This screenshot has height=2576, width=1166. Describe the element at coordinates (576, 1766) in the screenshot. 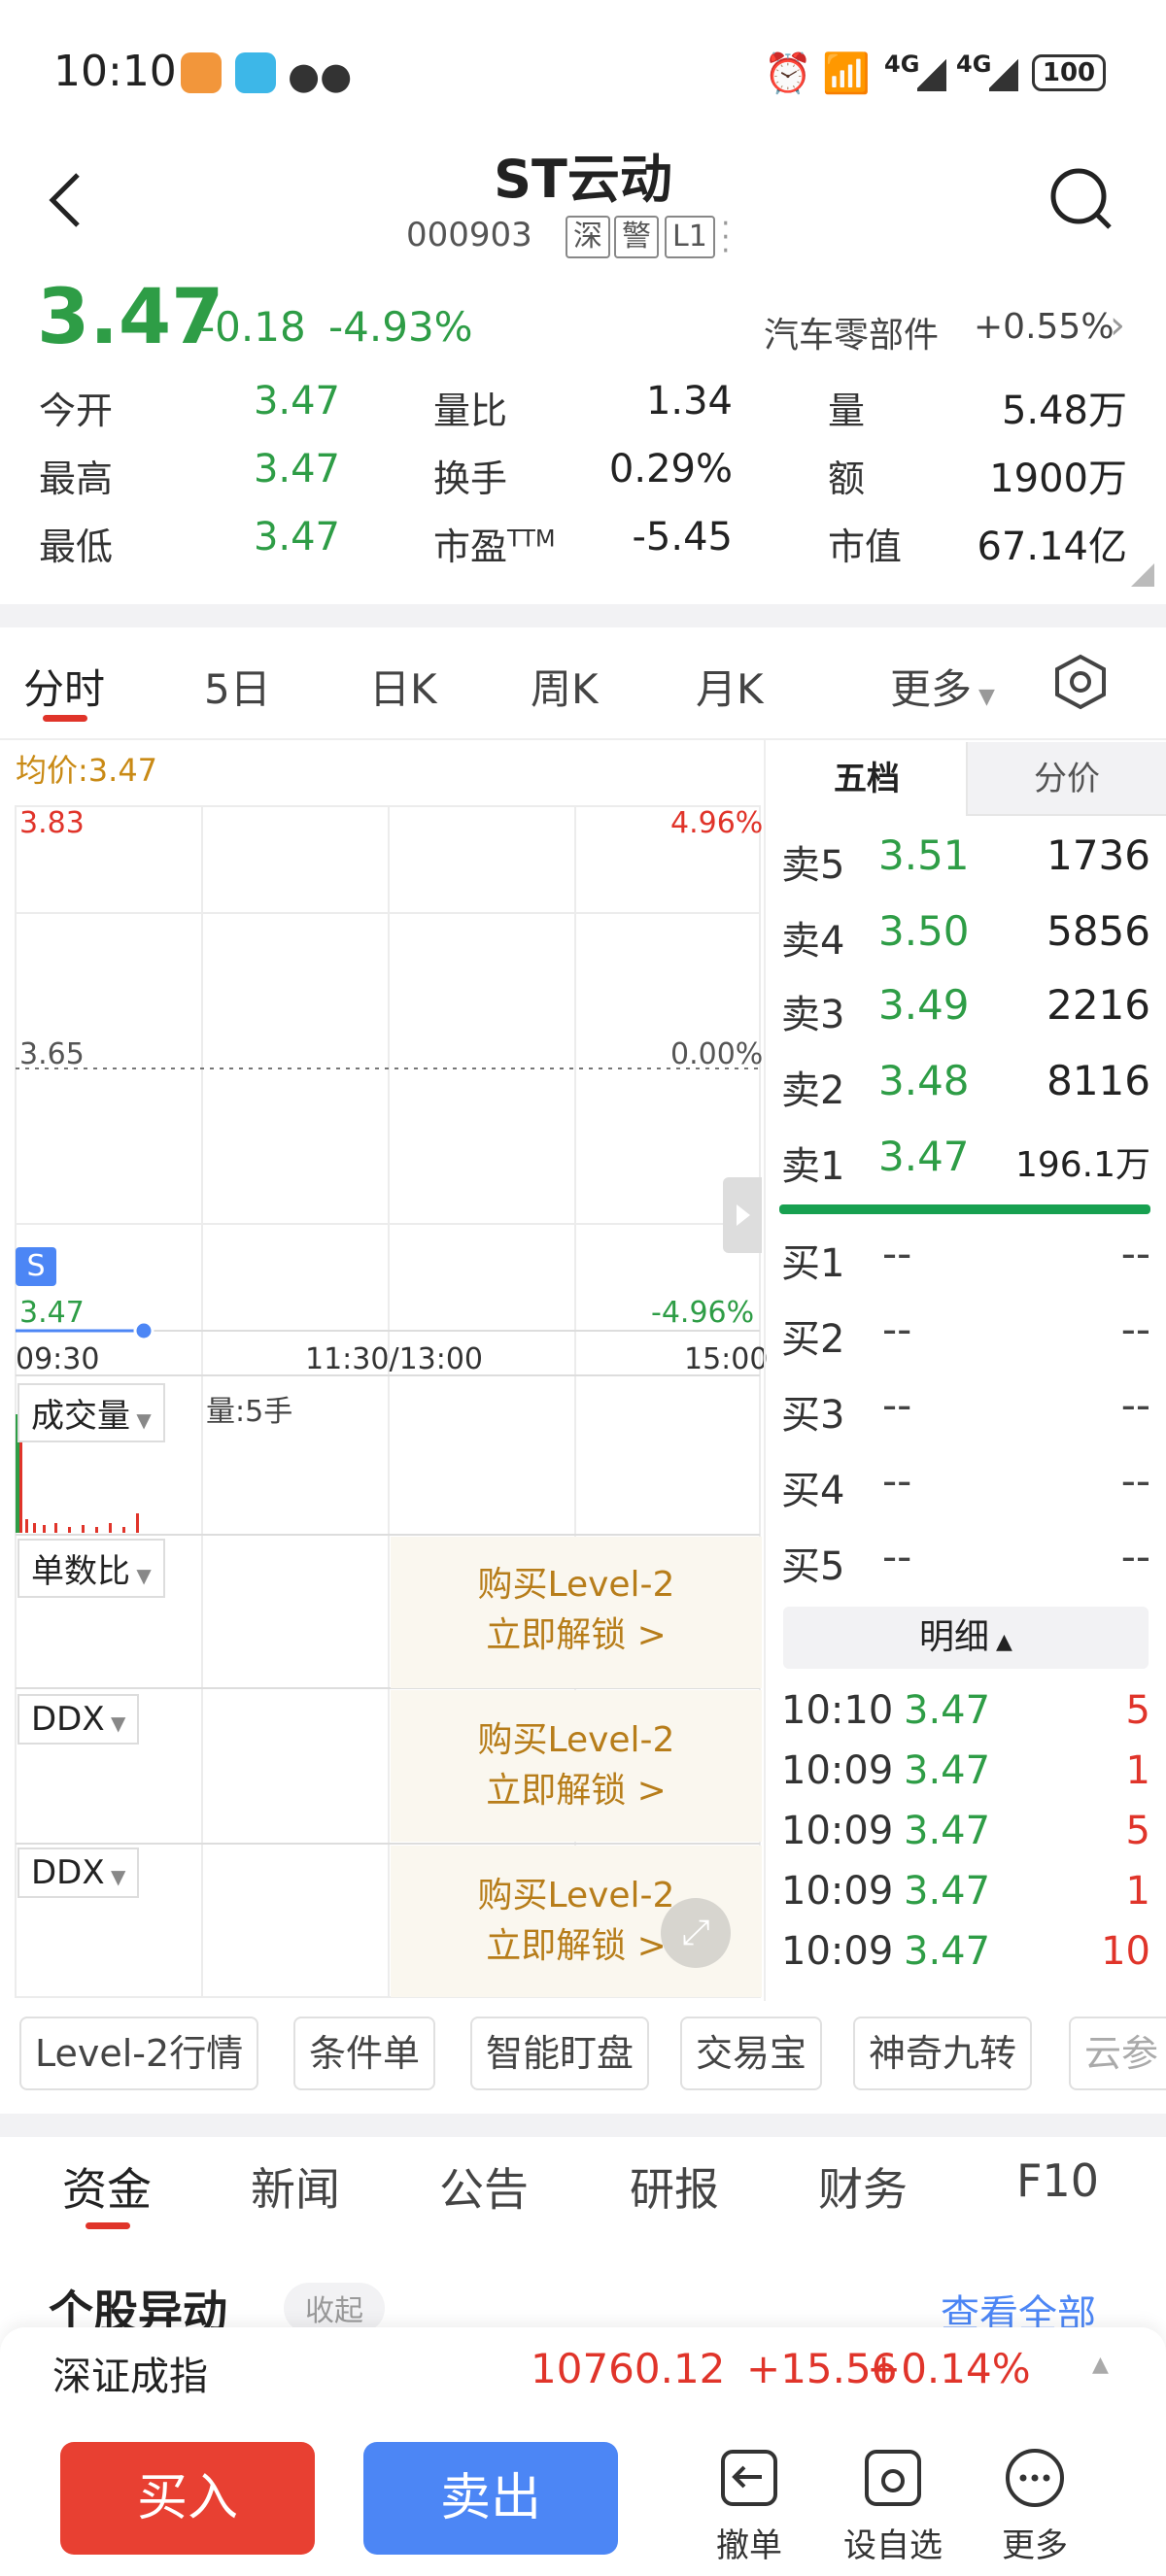

I see `level2-unlock-2: 购买Level-2 立即解锁 >` at that location.